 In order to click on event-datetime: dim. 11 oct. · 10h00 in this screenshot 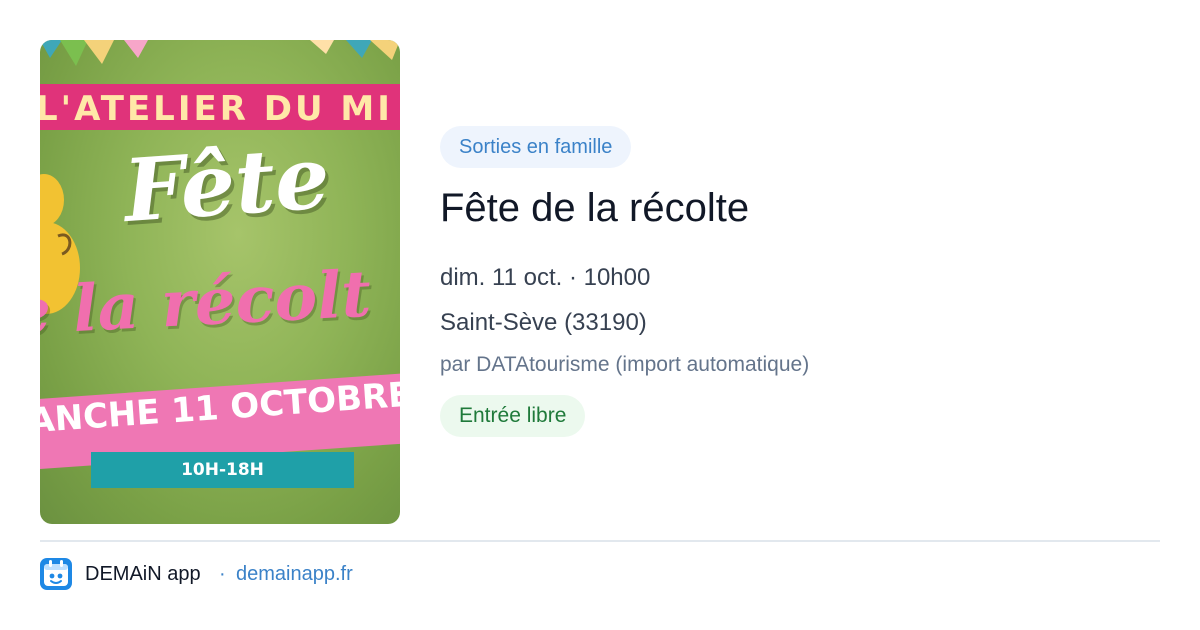, I will do `click(545, 277)`.